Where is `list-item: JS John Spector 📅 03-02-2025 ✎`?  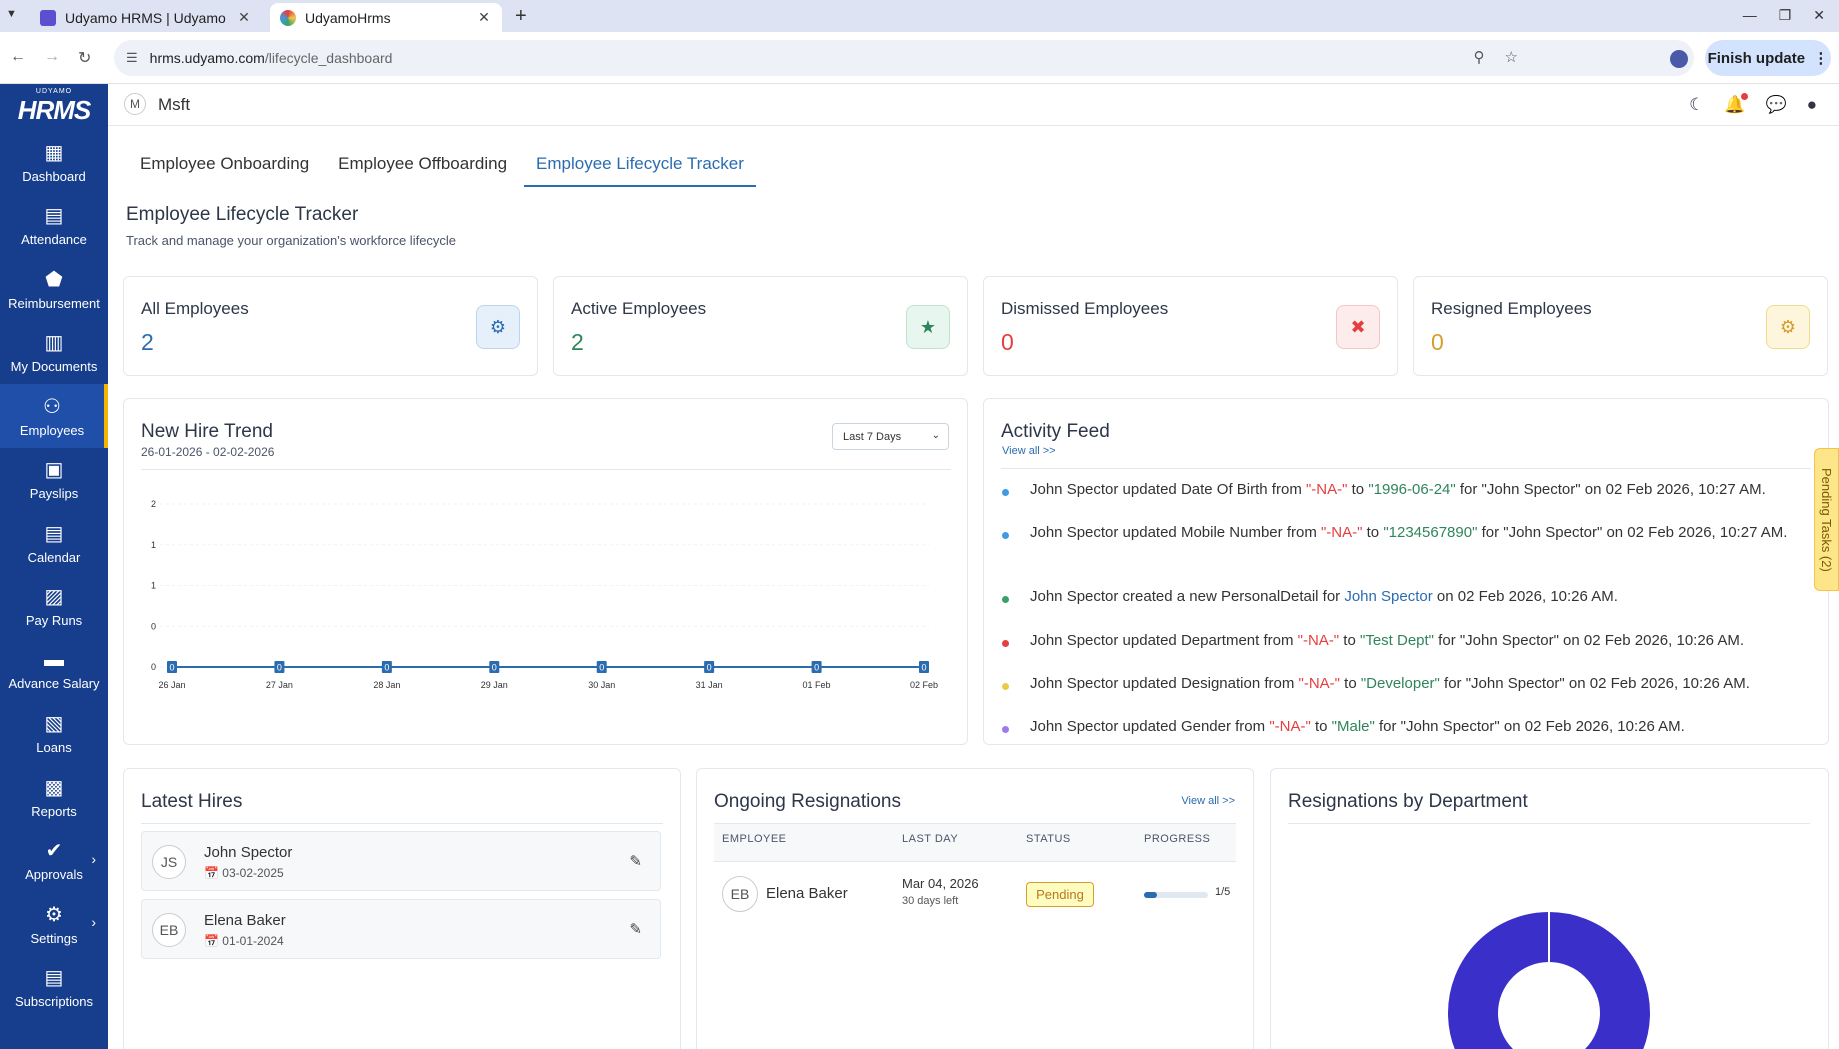
list-item: JS John Spector 📅 03-02-2025 ✎ is located at coordinates (401, 861).